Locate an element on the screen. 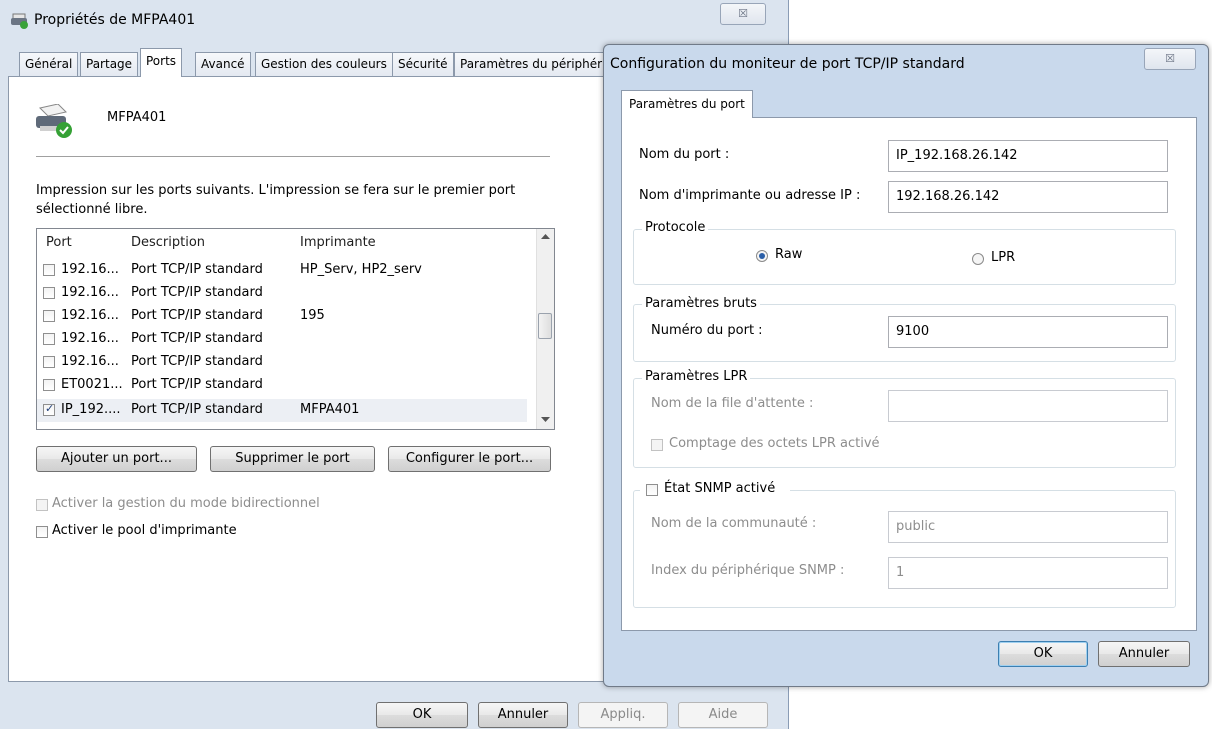 This screenshot has width=1212, height=729. printer-name: MFPA401 is located at coordinates (137, 117).